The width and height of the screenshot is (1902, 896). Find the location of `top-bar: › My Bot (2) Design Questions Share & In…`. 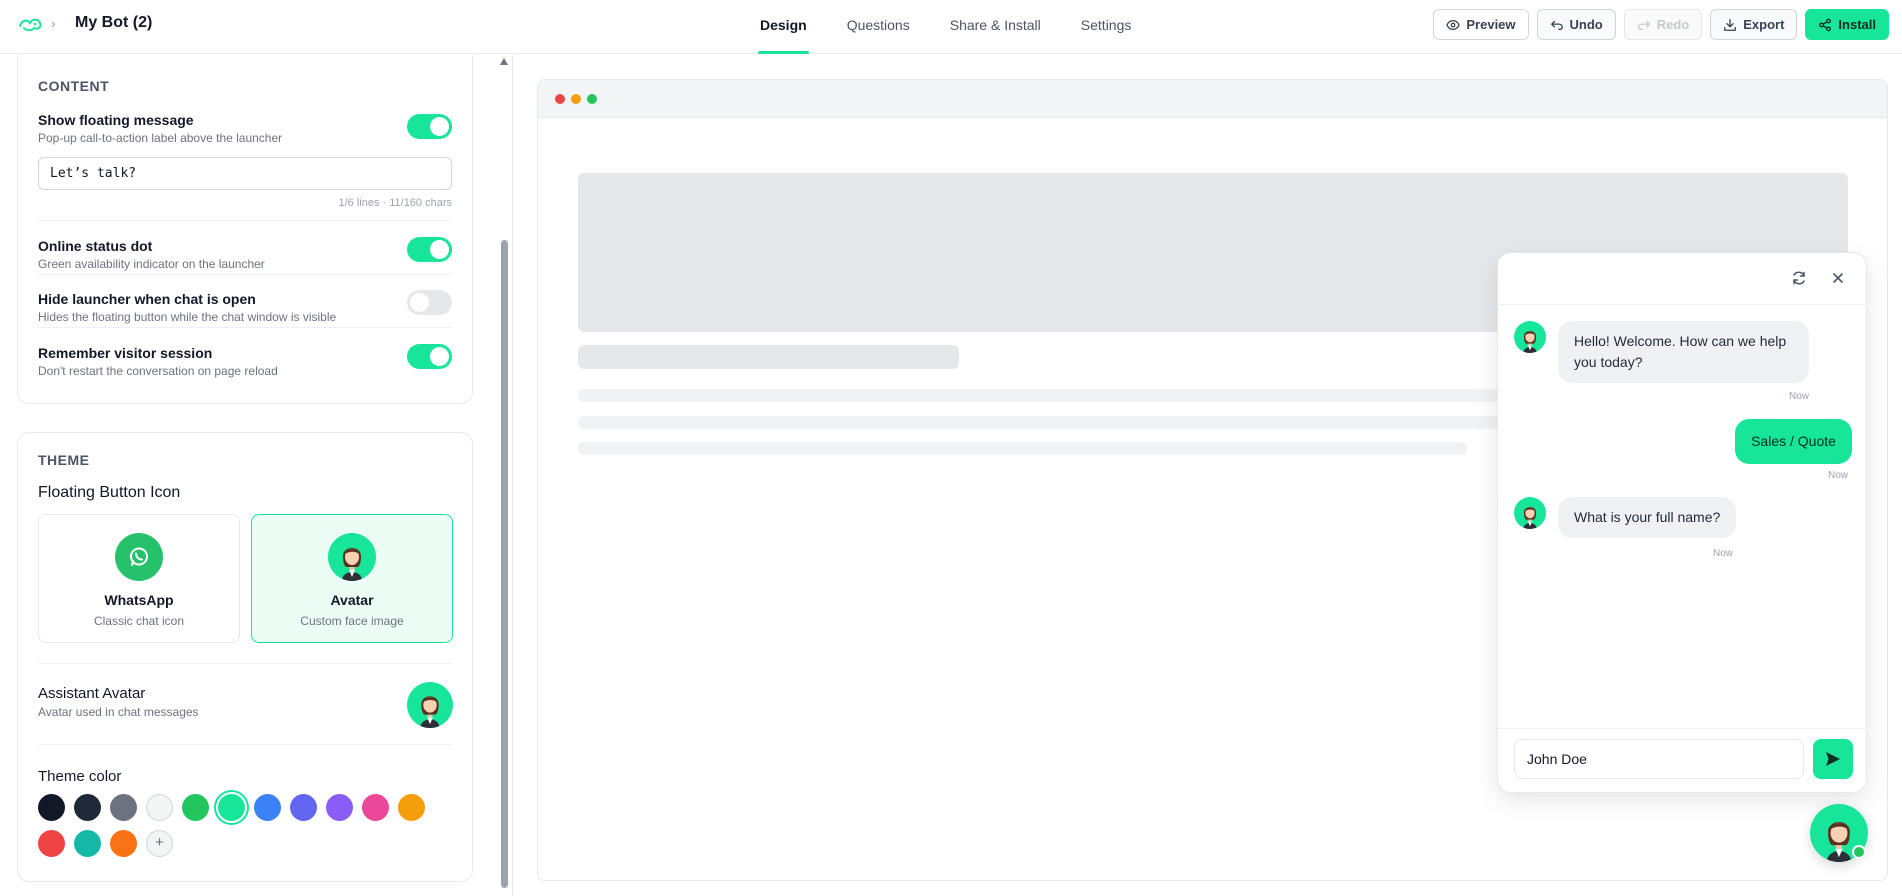

top-bar: › My Bot (2) Design Questions Share & In… is located at coordinates (951, 27).